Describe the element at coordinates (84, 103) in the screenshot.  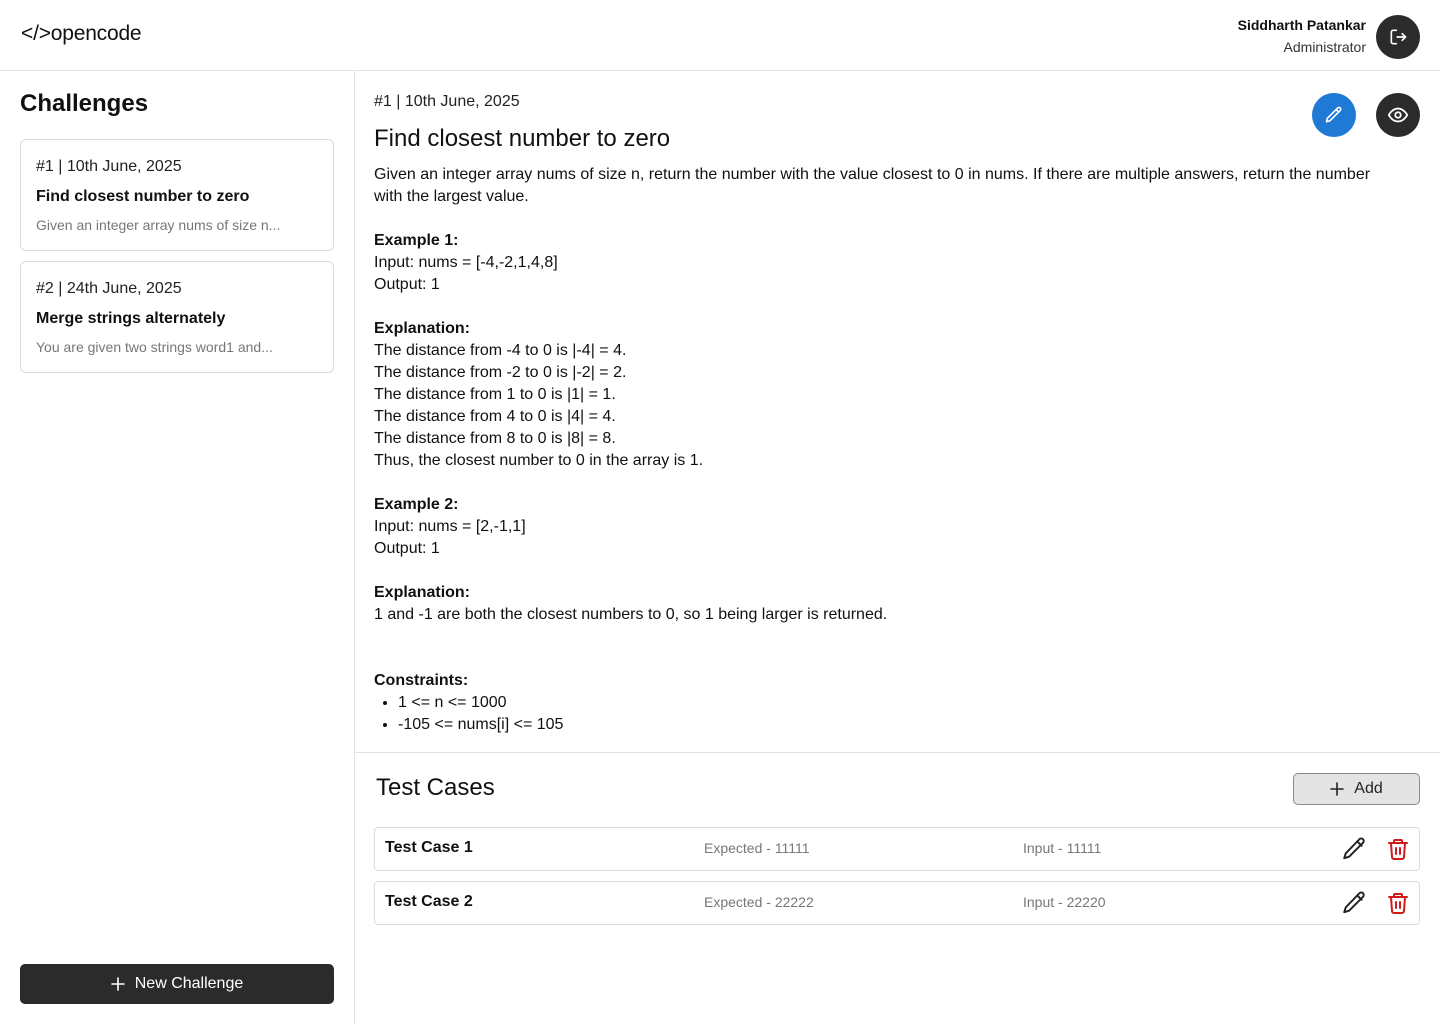
I see `sidebar-title: Challenges` at that location.